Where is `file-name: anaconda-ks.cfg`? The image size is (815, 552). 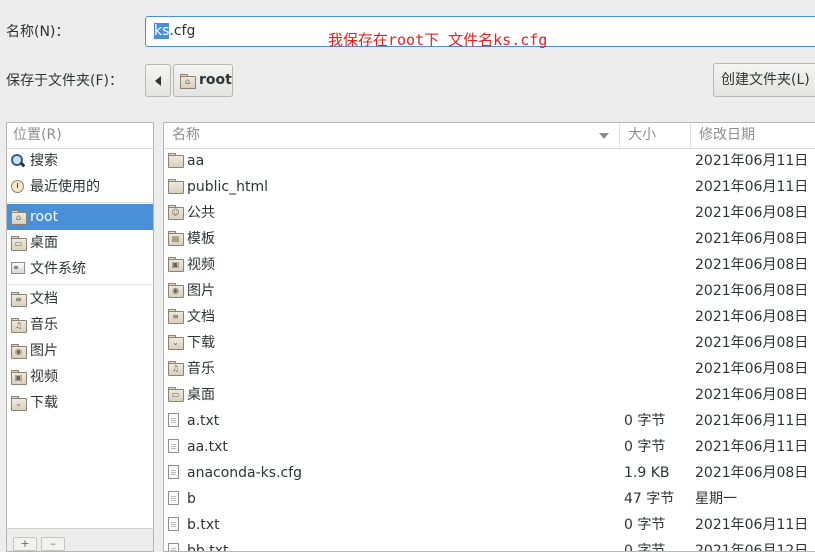 file-name: anaconda-ks.cfg is located at coordinates (245, 473).